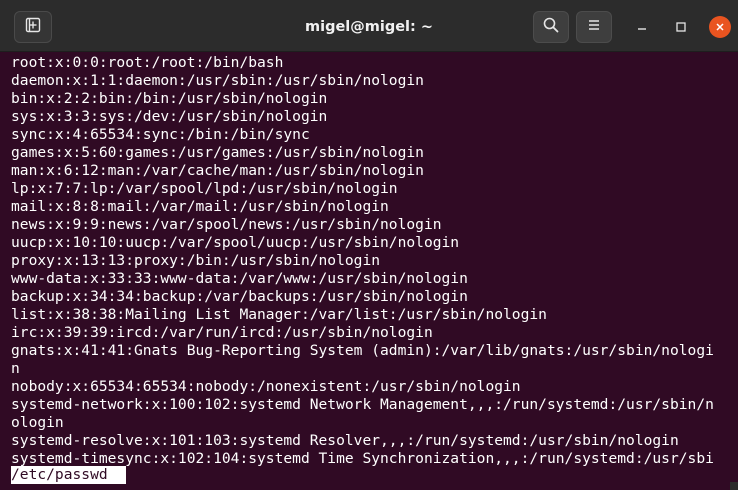  What do you see at coordinates (169, 98) in the screenshot?
I see `output-line: bin:x:2:2:bin:/bin:/usr/sbin/nologin` at bounding box center [169, 98].